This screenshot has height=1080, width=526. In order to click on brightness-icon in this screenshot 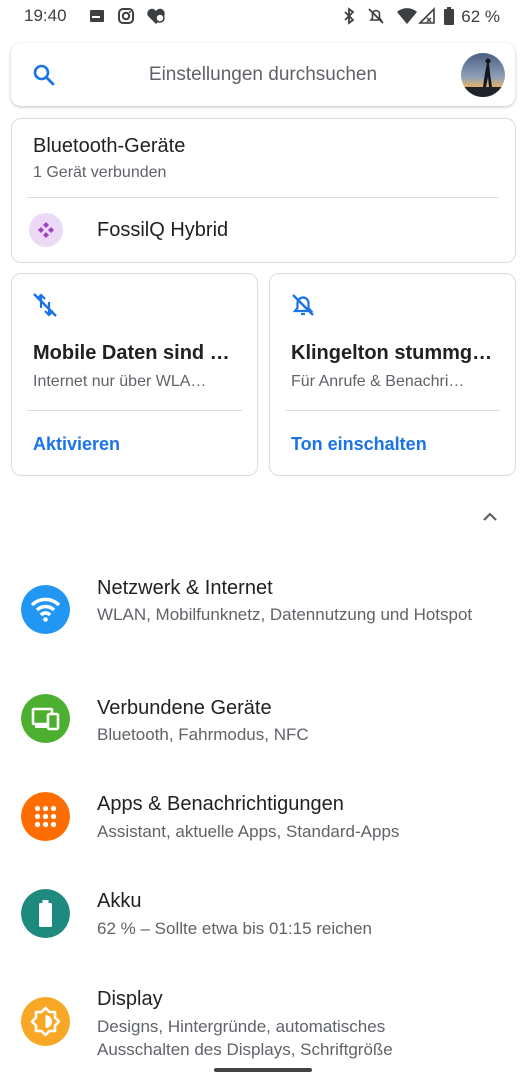, I will do `click(45, 1021)`.